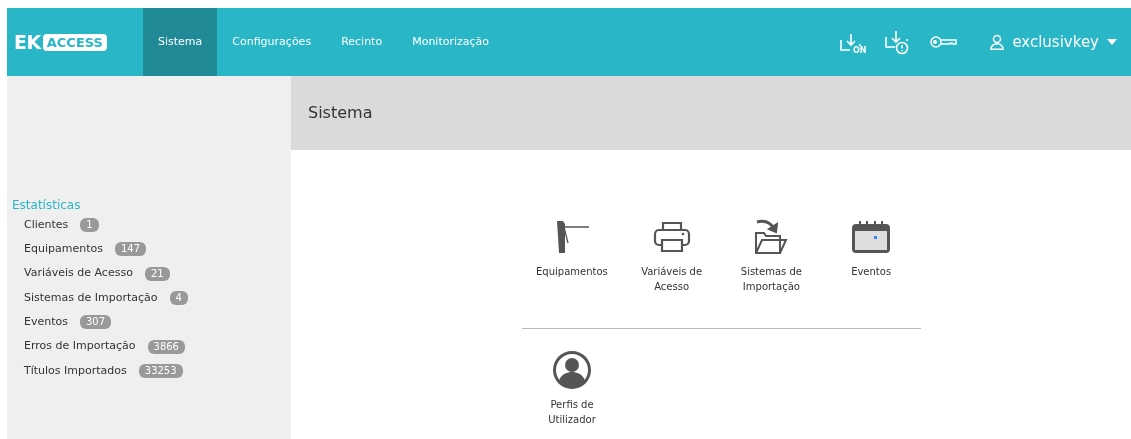  Describe the element at coordinates (997, 42) in the screenshot. I see `user-icon` at that location.